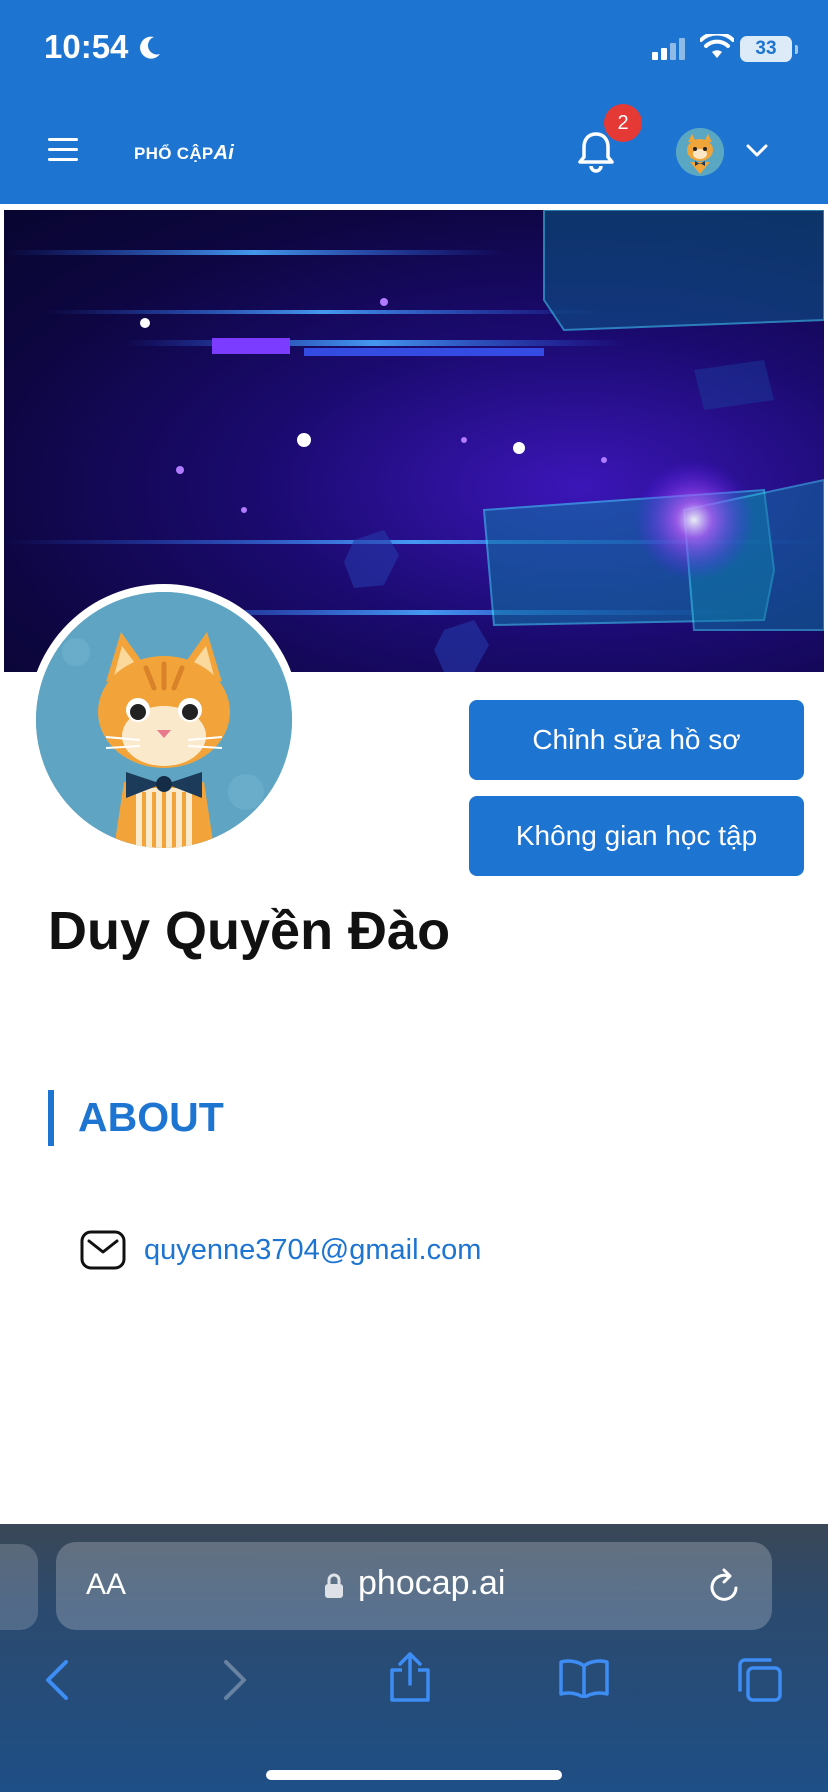 This screenshot has height=1792, width=828. Describe the element at coordinates (151, 1117) in the screenshot. I see `about-heading: ABOUT` at that location.